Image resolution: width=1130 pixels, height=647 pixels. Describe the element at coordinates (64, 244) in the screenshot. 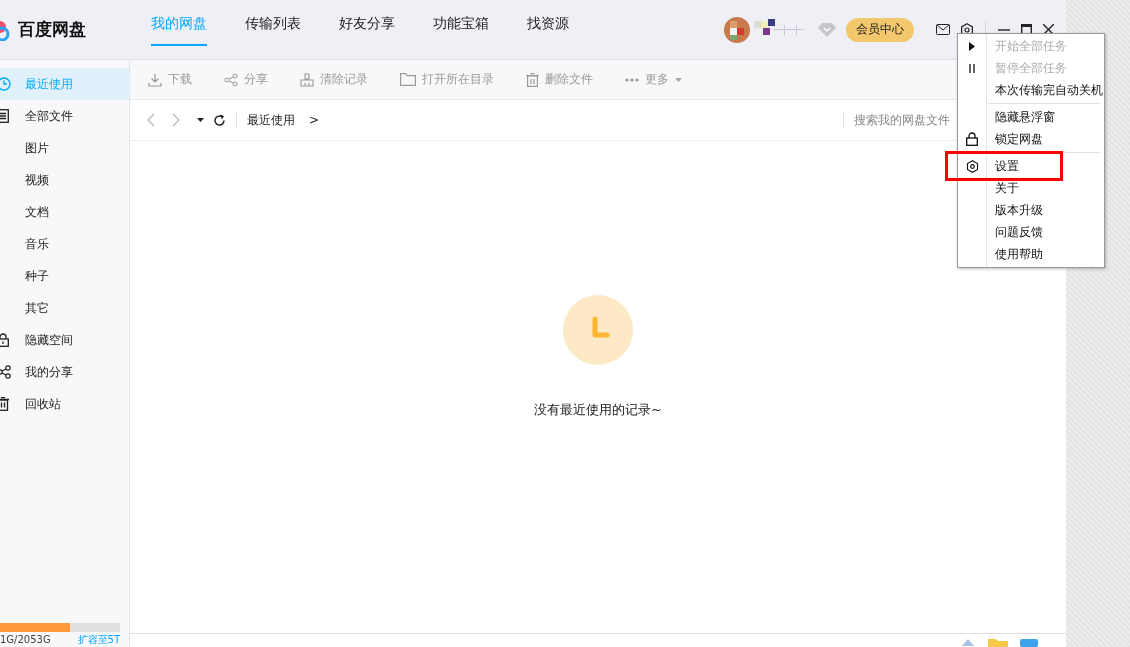

I see `sidebar-item: 音乐` at that location.